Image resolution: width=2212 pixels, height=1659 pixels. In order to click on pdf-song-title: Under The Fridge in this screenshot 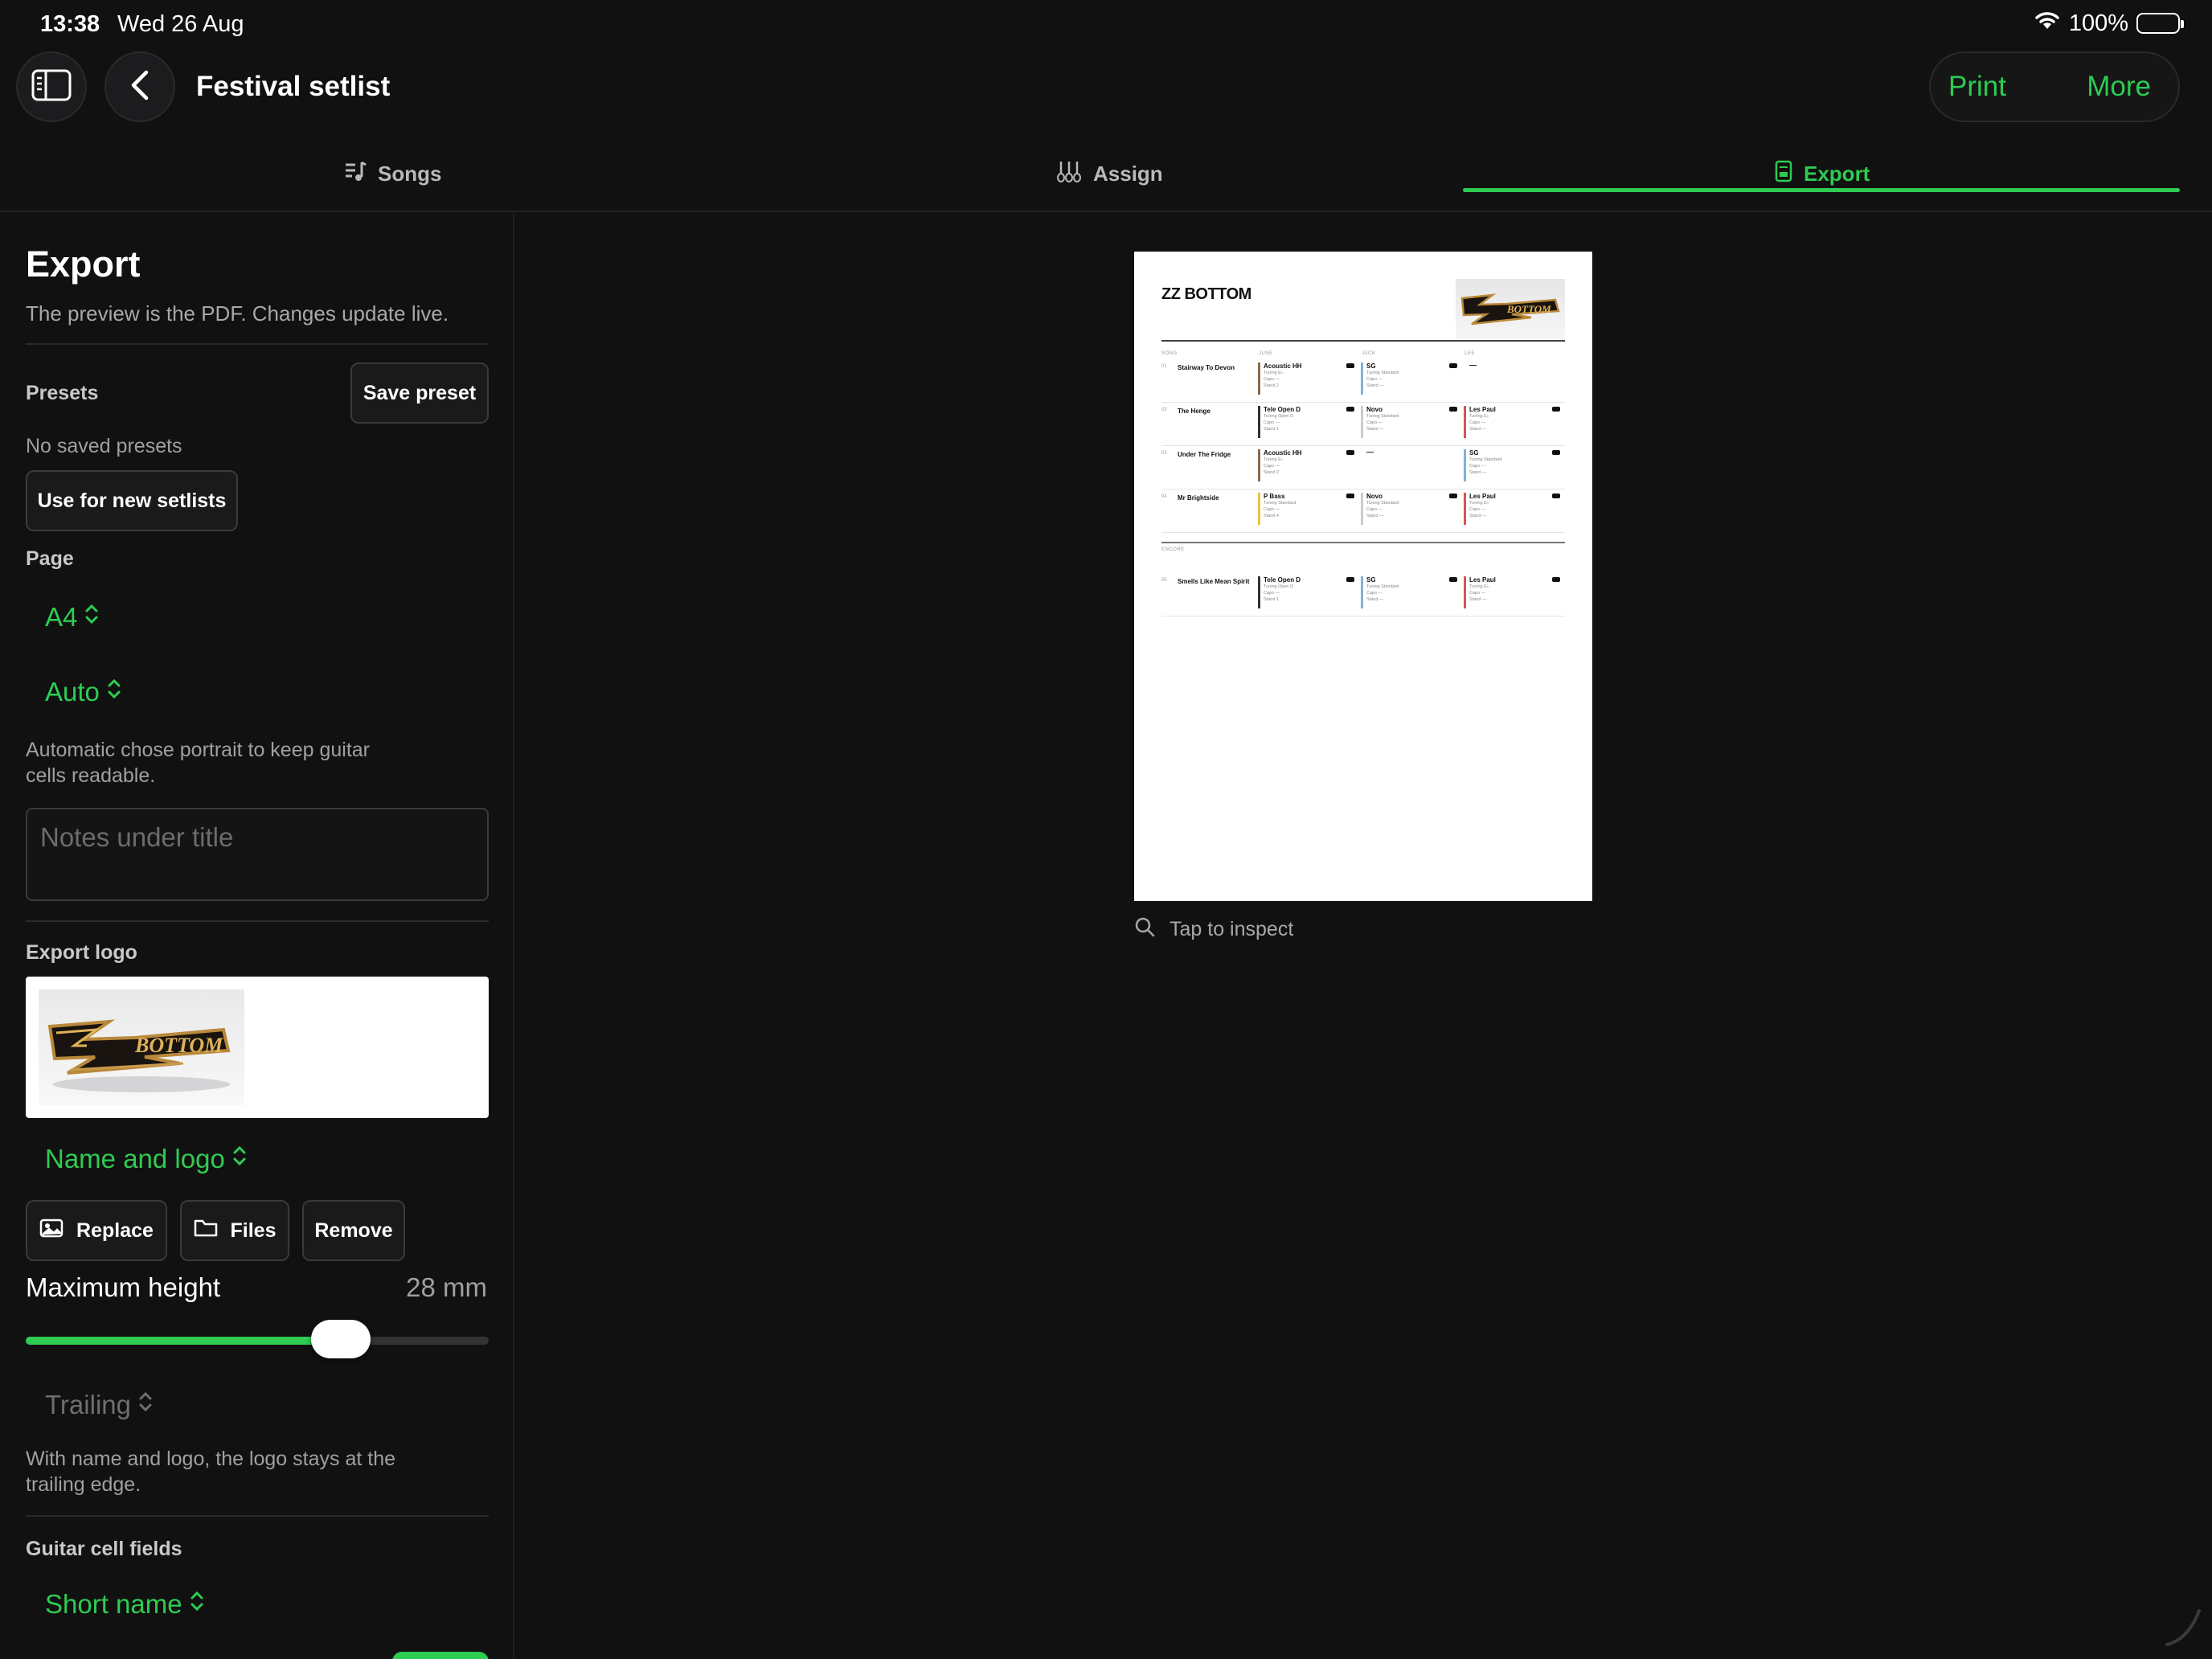, I will do `click(1204, 454)`.